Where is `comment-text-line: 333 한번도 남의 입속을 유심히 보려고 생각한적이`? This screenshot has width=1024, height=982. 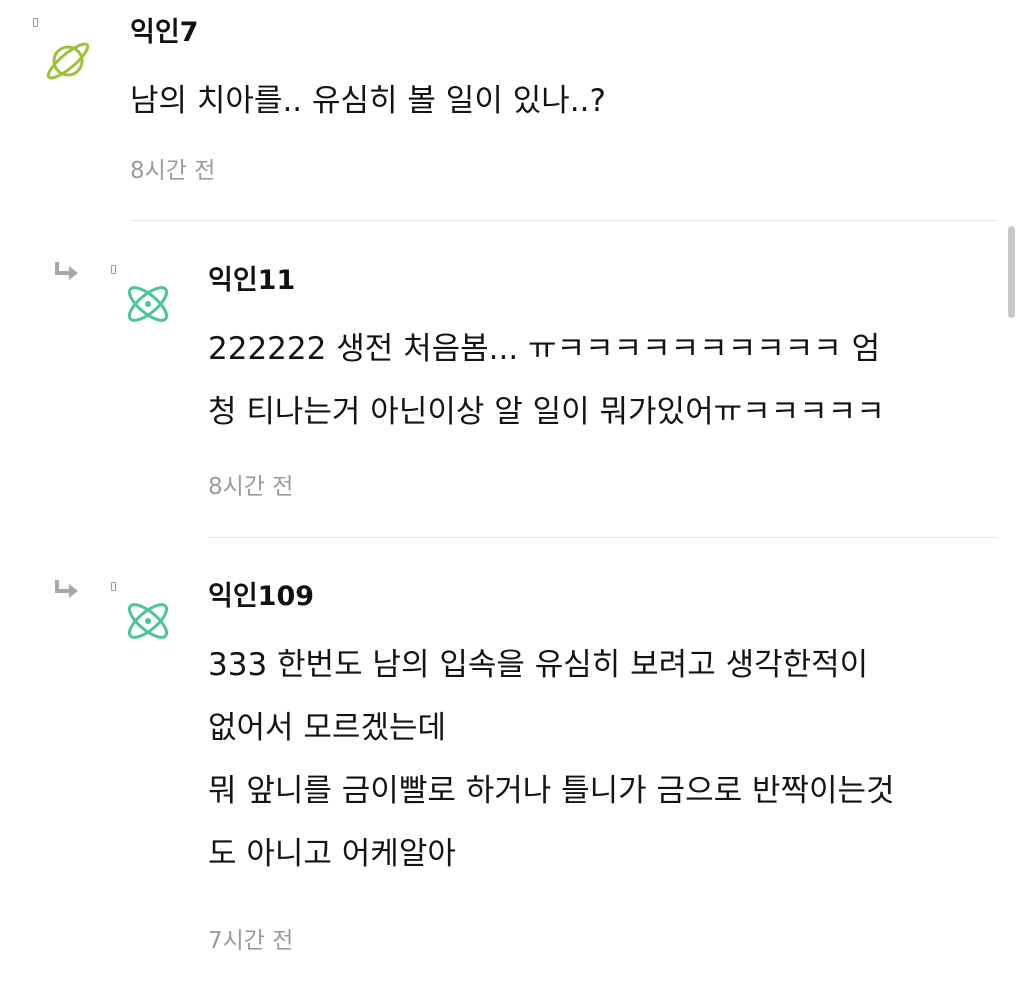
comment-text-line: 333 한번도 남의 입속을 유심히 보려고 생각한적이 is located at coordinates (538, 665).